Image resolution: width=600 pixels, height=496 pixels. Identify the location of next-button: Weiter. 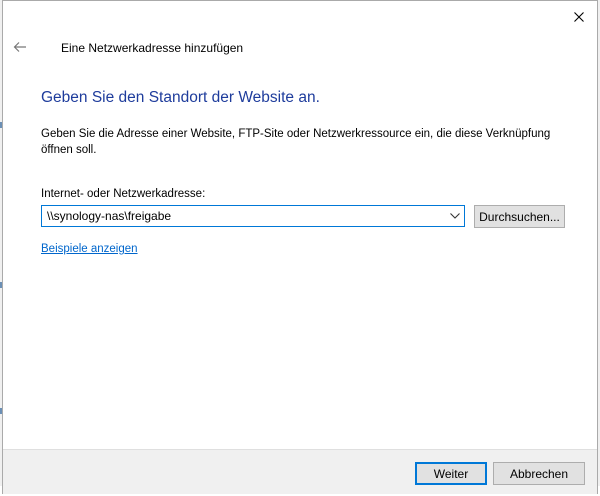
(451, 473).